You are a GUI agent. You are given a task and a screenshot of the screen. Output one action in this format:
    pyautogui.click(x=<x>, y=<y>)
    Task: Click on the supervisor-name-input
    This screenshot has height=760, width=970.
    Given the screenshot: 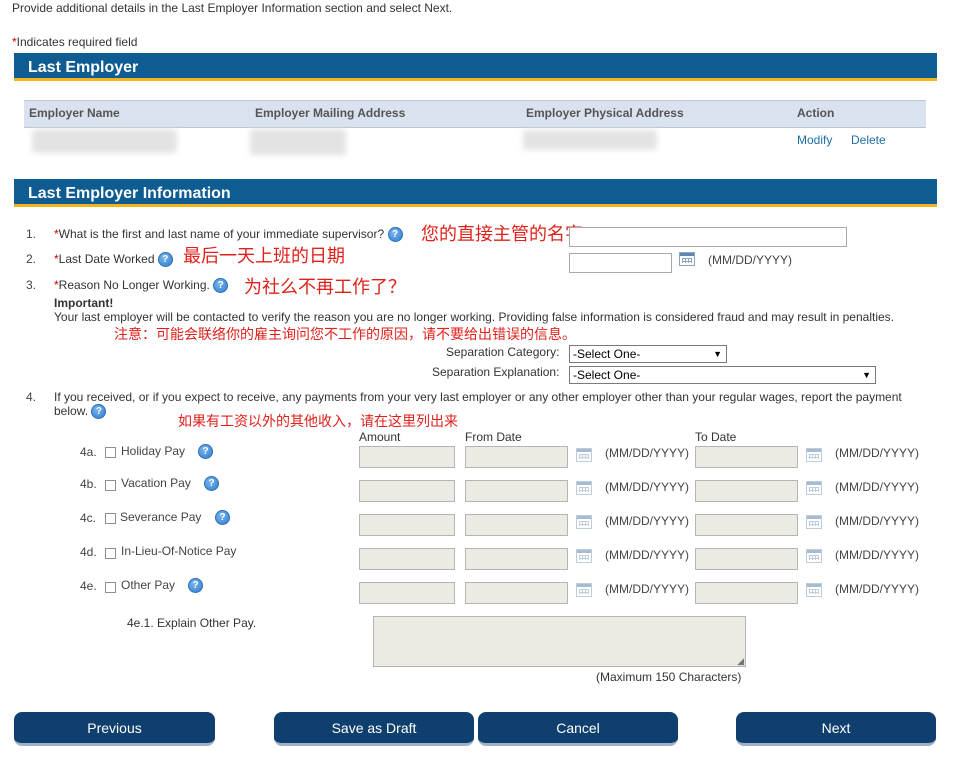 What is the action you would take?
    pyautogui.click(x=708, y=237)
    